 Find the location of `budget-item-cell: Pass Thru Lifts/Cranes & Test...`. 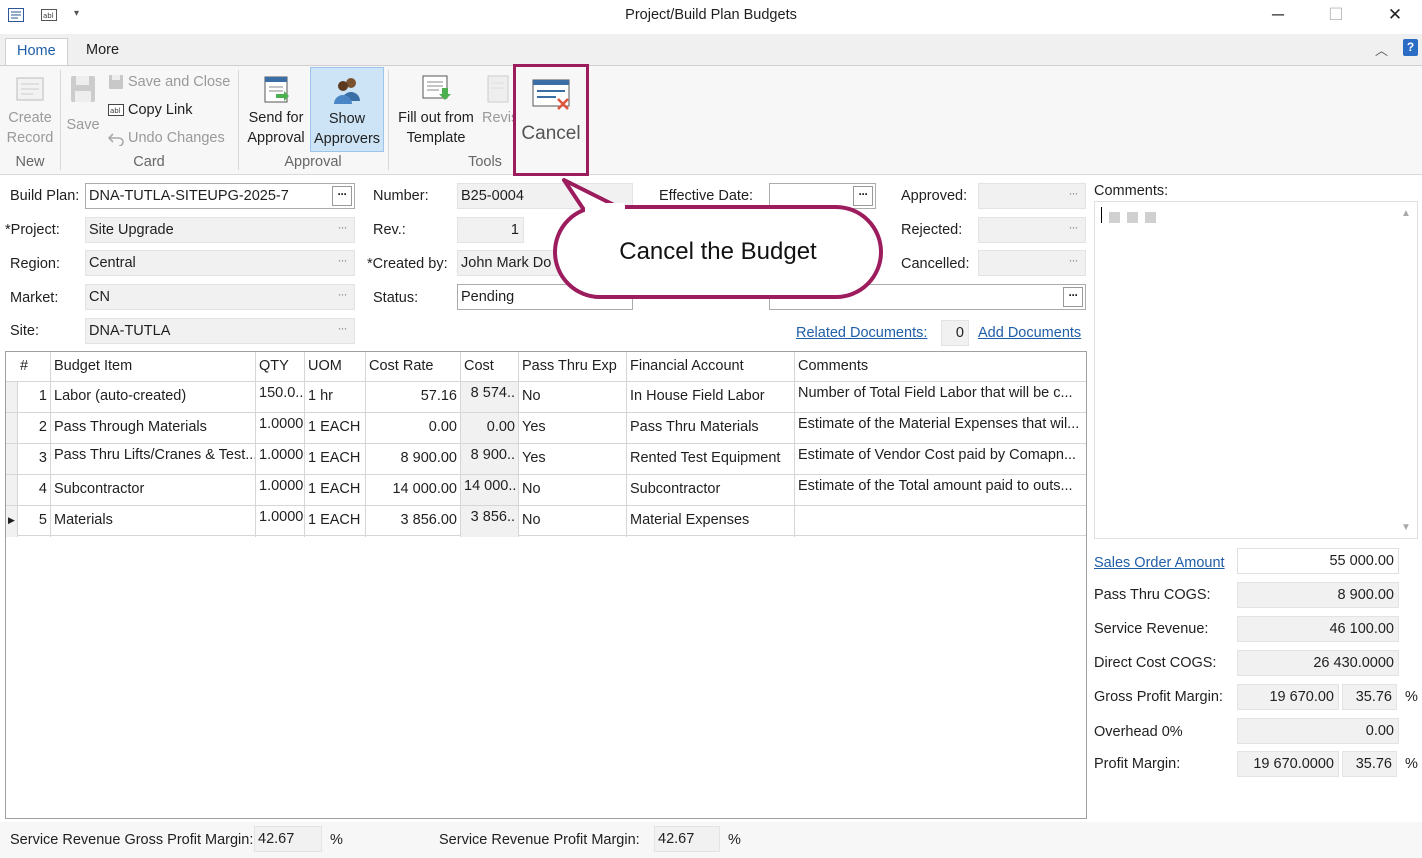

budget-item-cell: Pass Thru Lifts/Cranes & Test... is located at coordinates (153, 459).